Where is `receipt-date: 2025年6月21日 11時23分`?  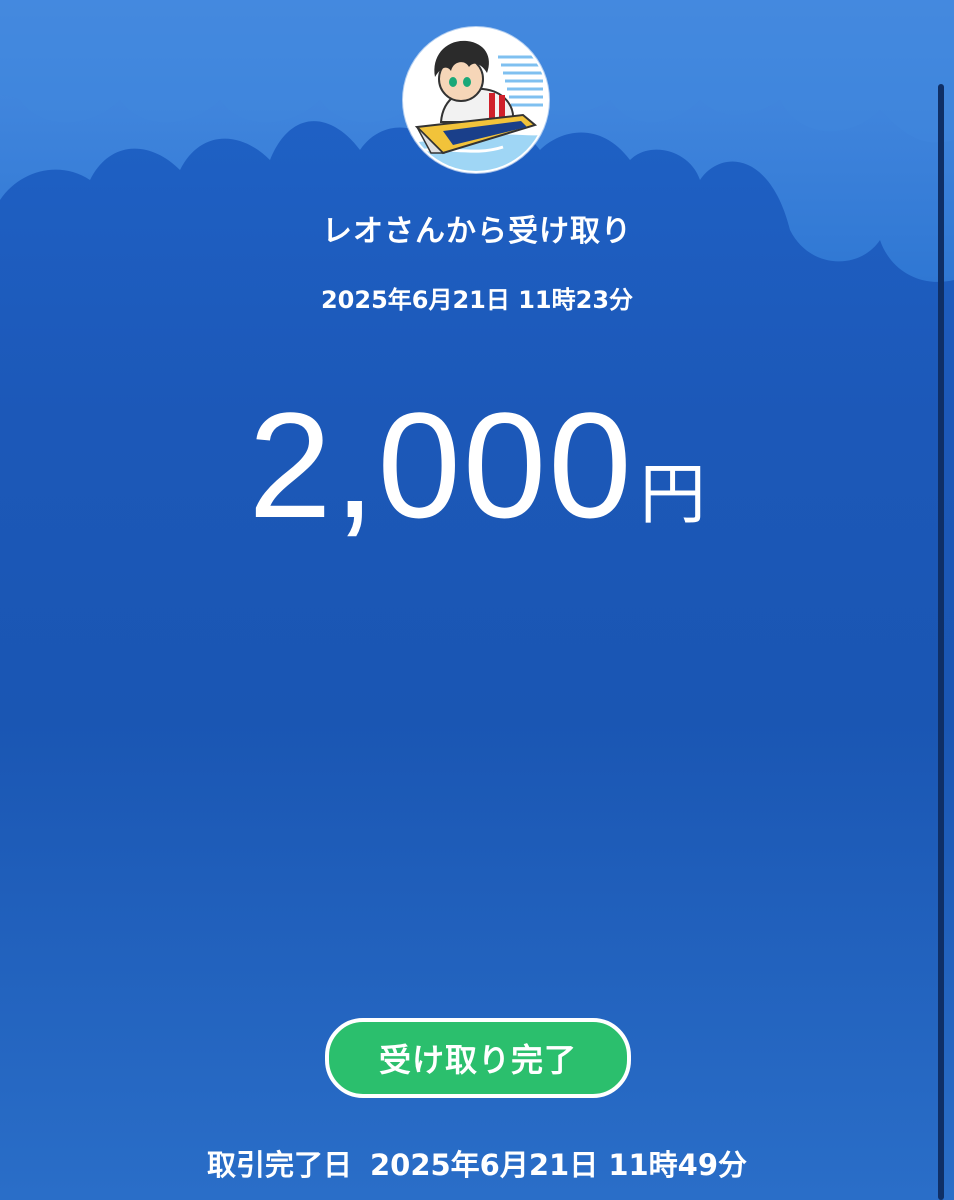
receipt-date: 2025年6月21日 11時23分 is located at coordinates (477, 300).